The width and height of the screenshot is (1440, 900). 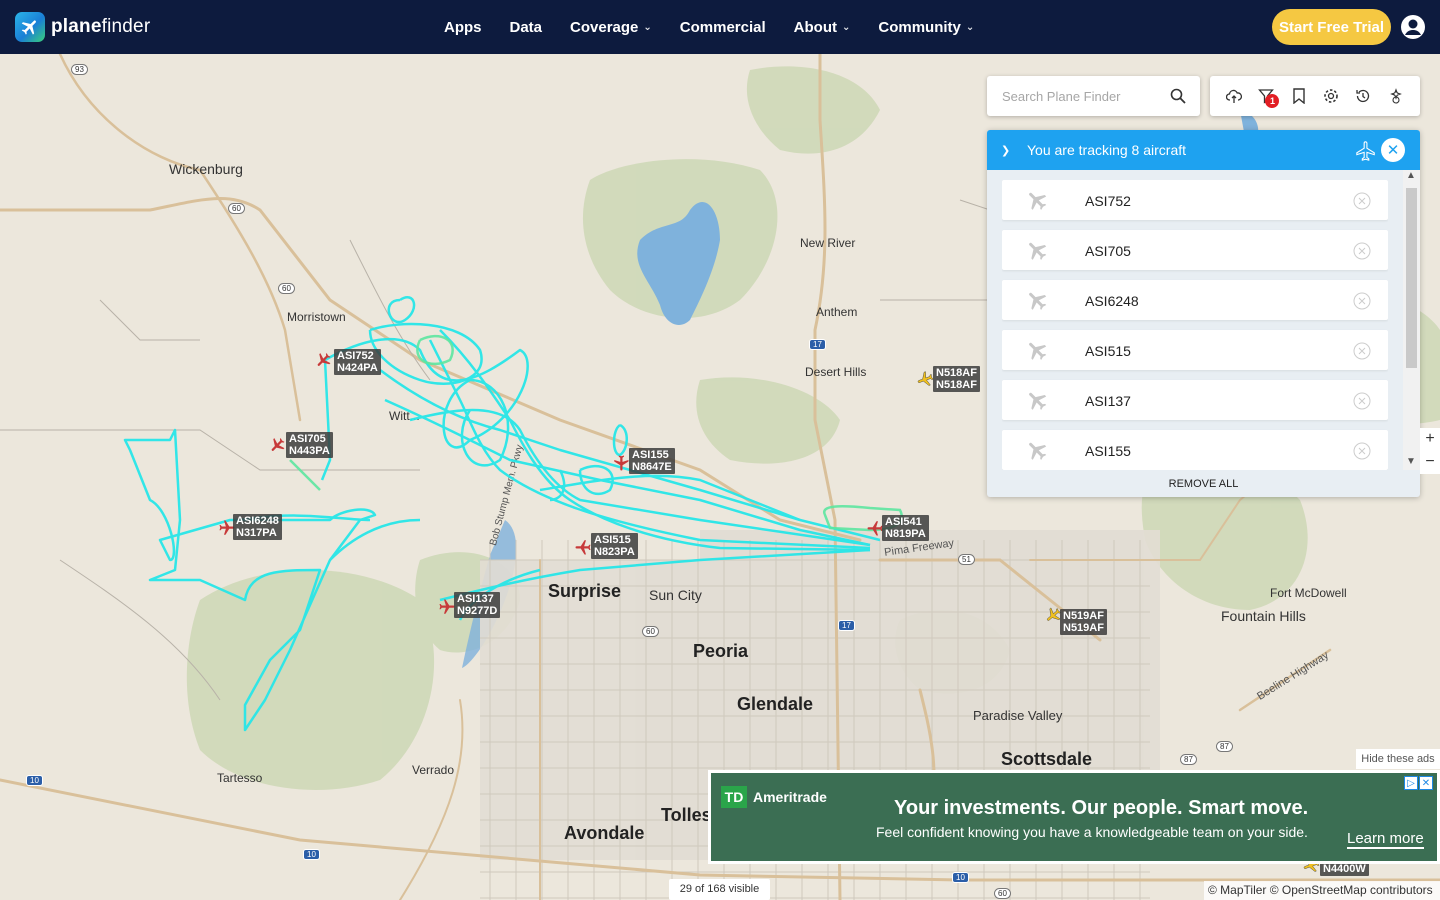 I want to click on 3d-view-icon, so click(x=1396, y=96).